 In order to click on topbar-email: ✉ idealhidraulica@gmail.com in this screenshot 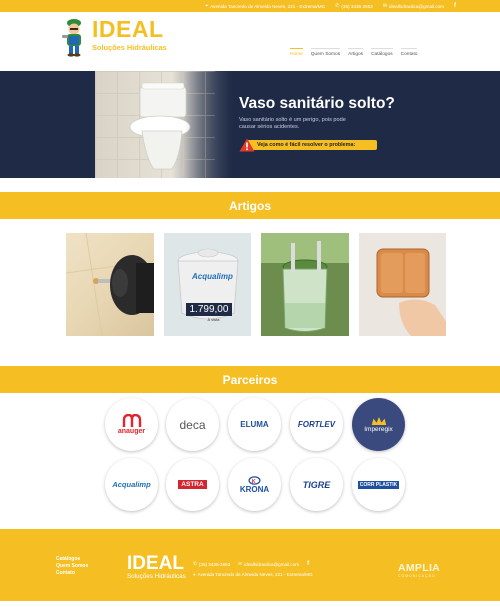, I will do `click(413, 5)`.